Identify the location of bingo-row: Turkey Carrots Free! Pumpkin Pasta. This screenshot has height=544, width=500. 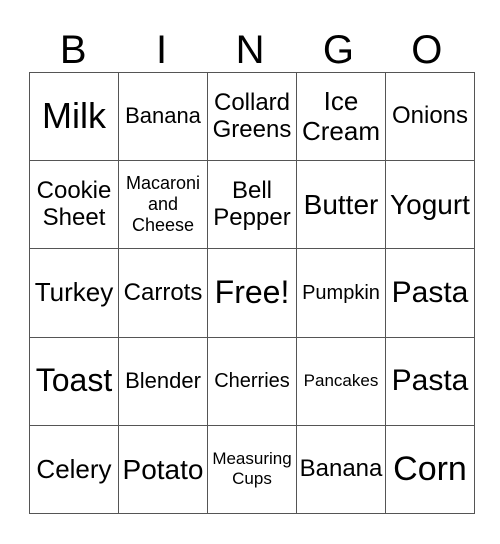
(252, 293).